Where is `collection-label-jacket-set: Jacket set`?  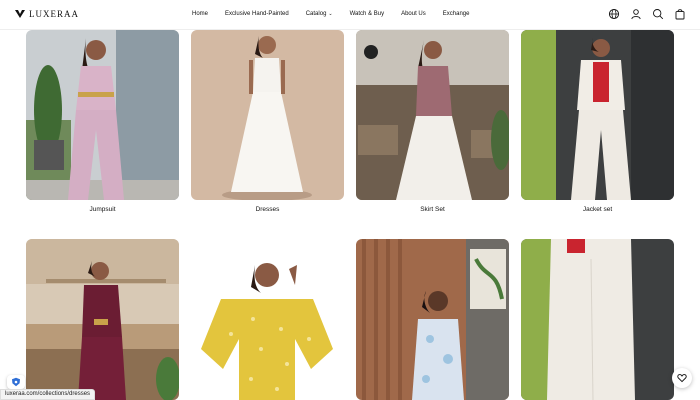 collection-label-jacket-set: Jacket set is located at coordinates (597, 209).